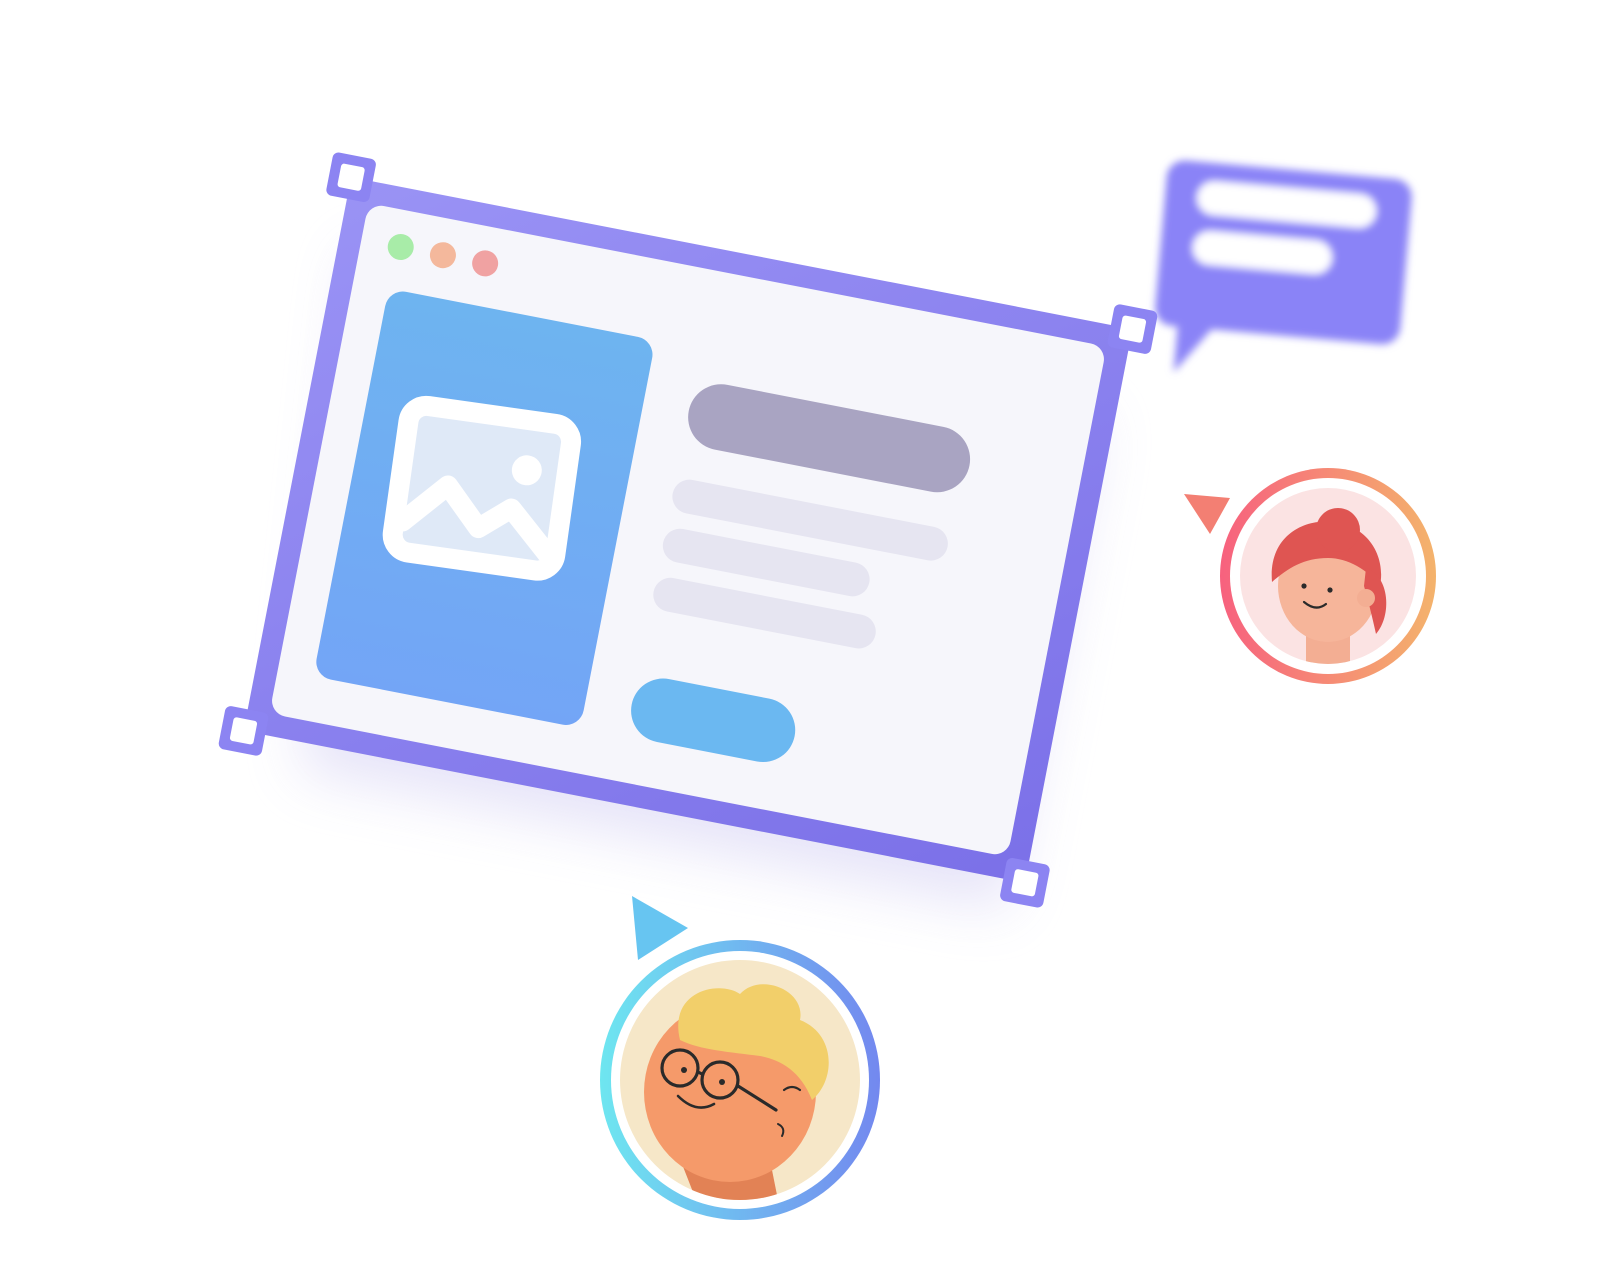  What do you see at coordinates (1283, 266) in the screenshot?
I see `chat-bubble-icon` at bounding box center [1283, 266].